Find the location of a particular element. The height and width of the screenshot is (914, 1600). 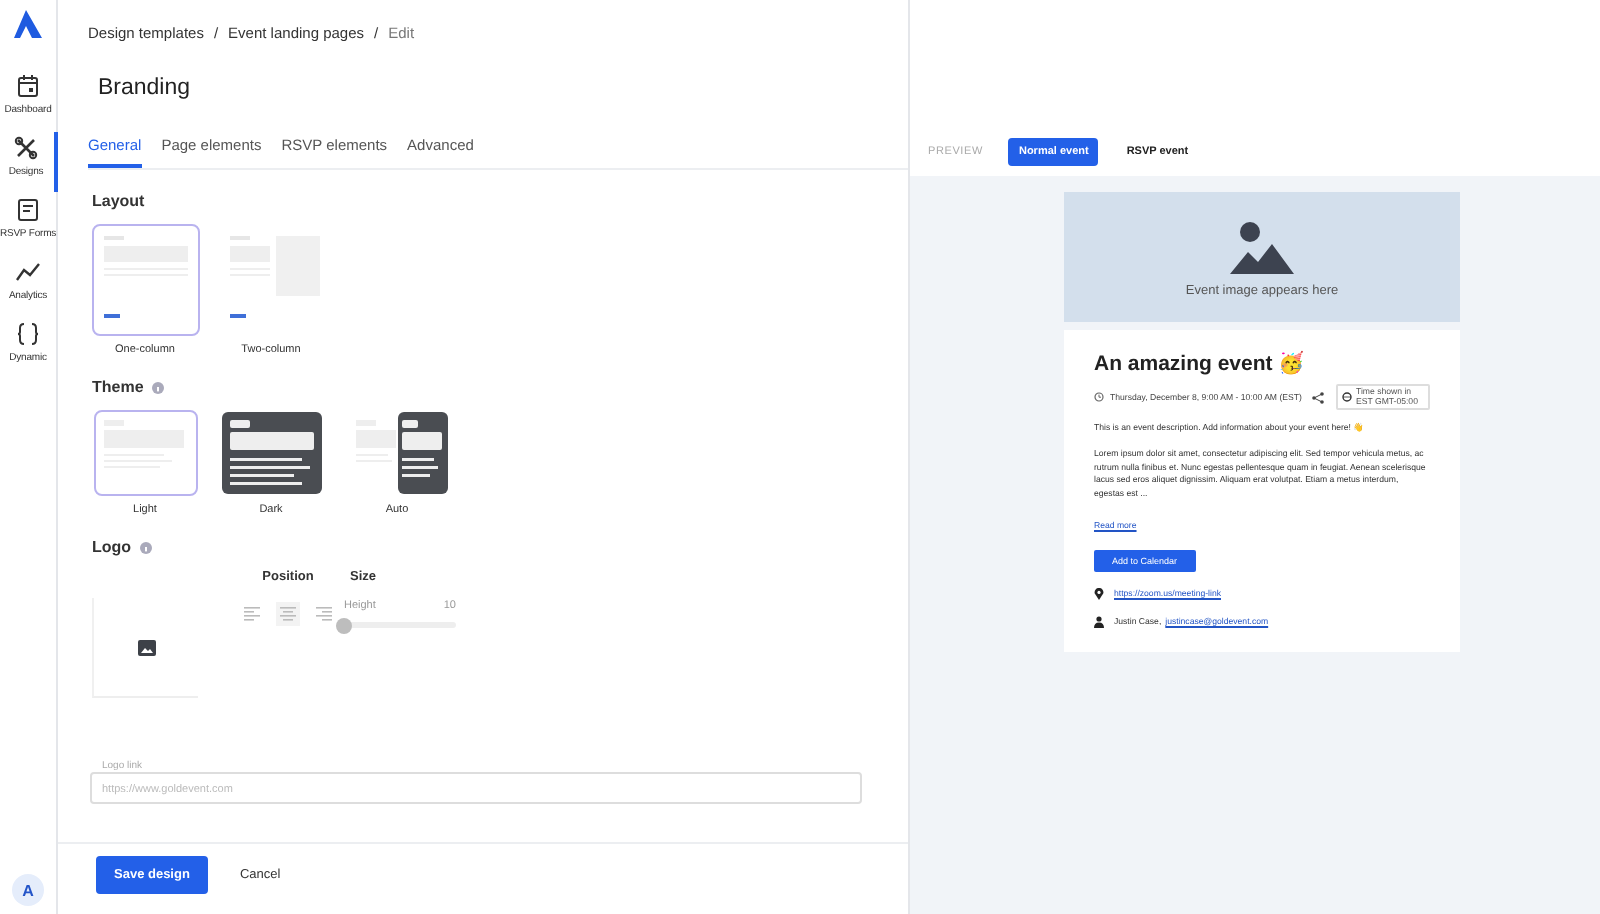

calendar-icon is located at coordinates (28, 86).